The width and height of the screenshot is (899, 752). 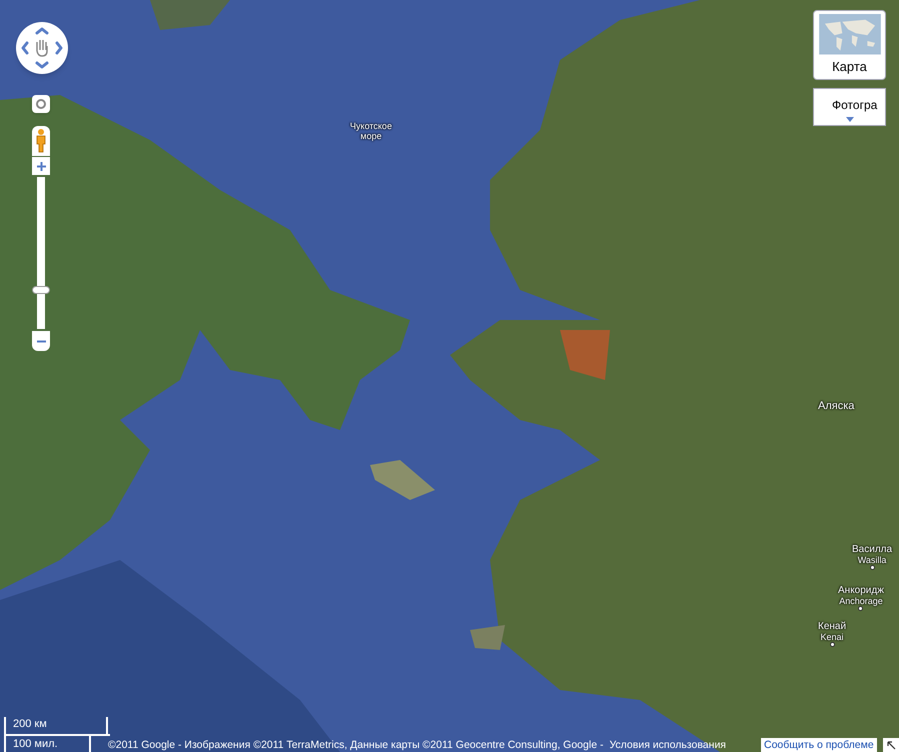 What do you see at coordinates (35, 744) in the screenshot?
I see `scale-imperial-label: 100 мил.` at bounding box center [35, 744].